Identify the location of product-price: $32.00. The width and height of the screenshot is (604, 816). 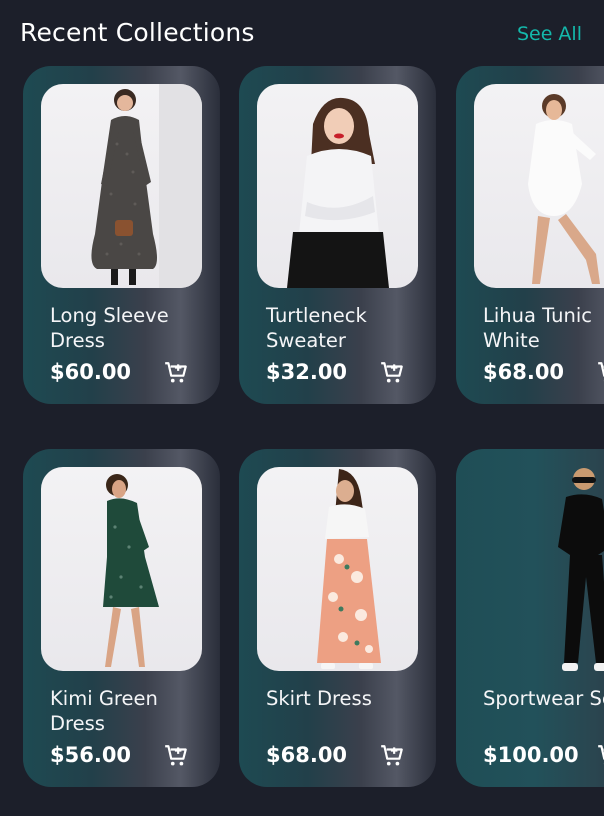
(307, 372).